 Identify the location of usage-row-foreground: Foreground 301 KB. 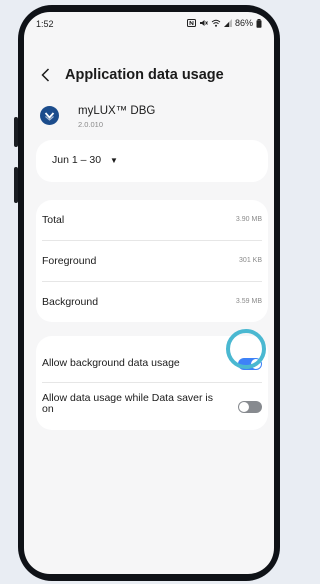
(152, 261).